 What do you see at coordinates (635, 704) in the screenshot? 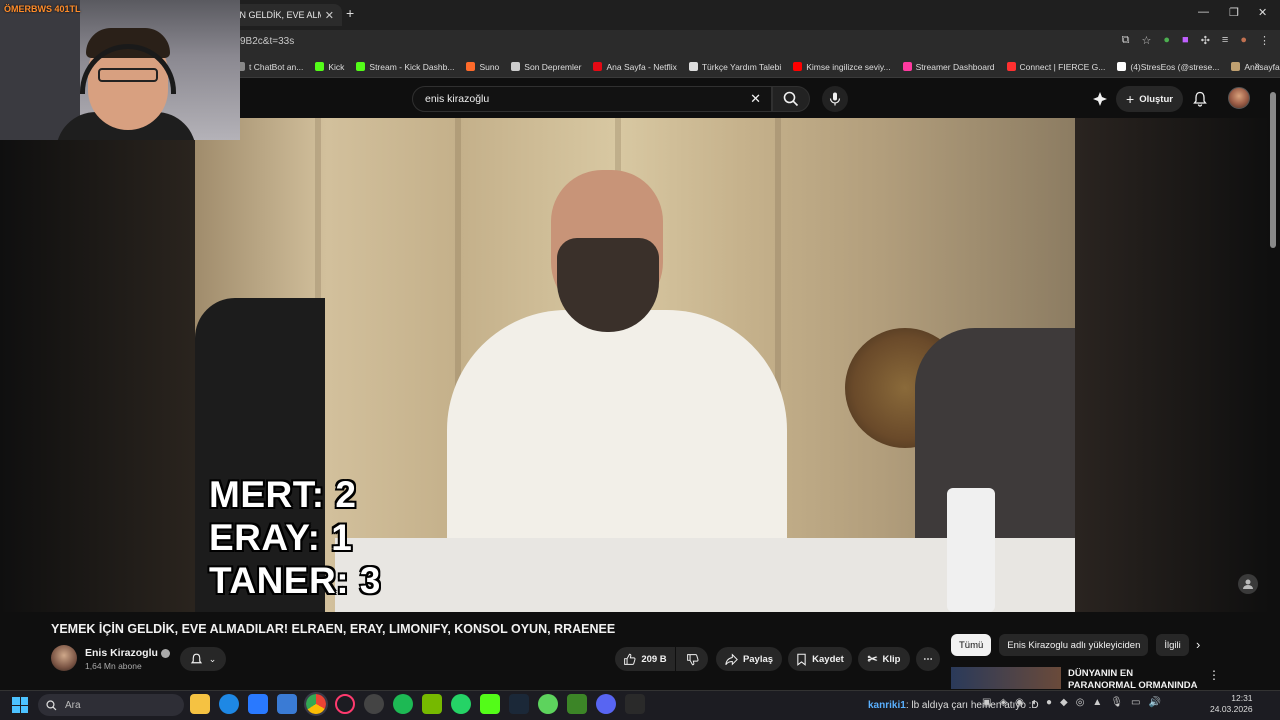
I see `epic-games-icon` at bounding box center [635, 704].